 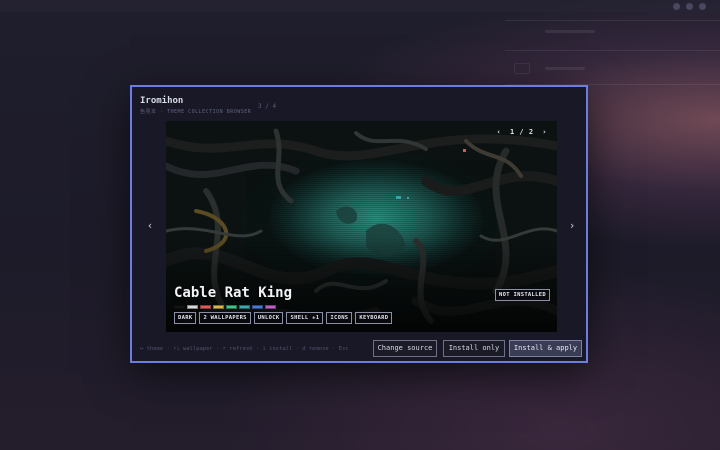 I want to click on feature-tag: SHELL +1, so click(x=305, y=318).